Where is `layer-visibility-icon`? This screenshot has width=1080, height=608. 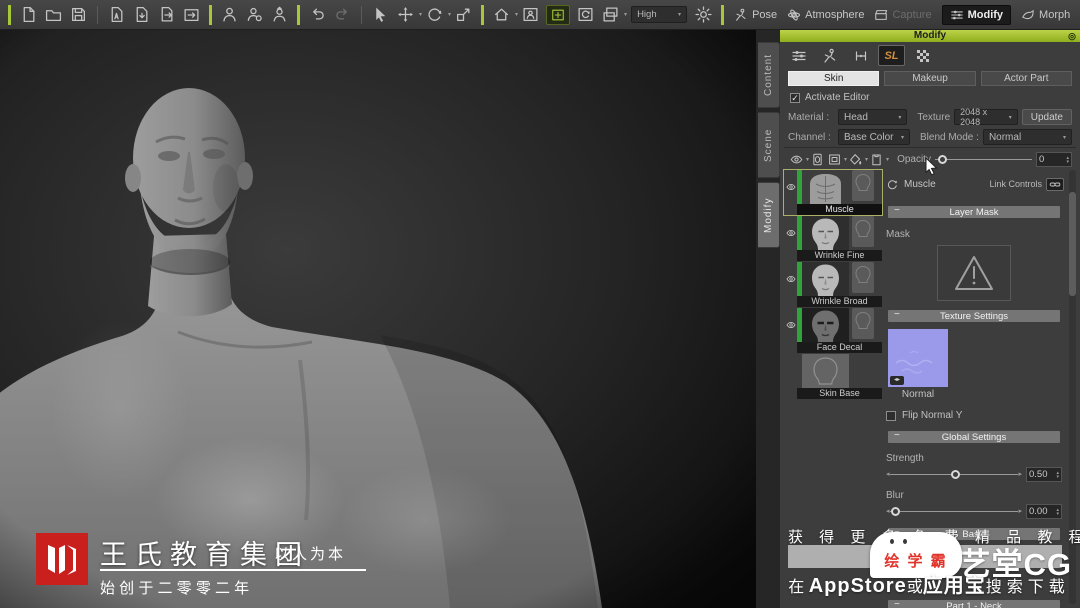
layer-visibility-icon is located at coordinates (796, 159).